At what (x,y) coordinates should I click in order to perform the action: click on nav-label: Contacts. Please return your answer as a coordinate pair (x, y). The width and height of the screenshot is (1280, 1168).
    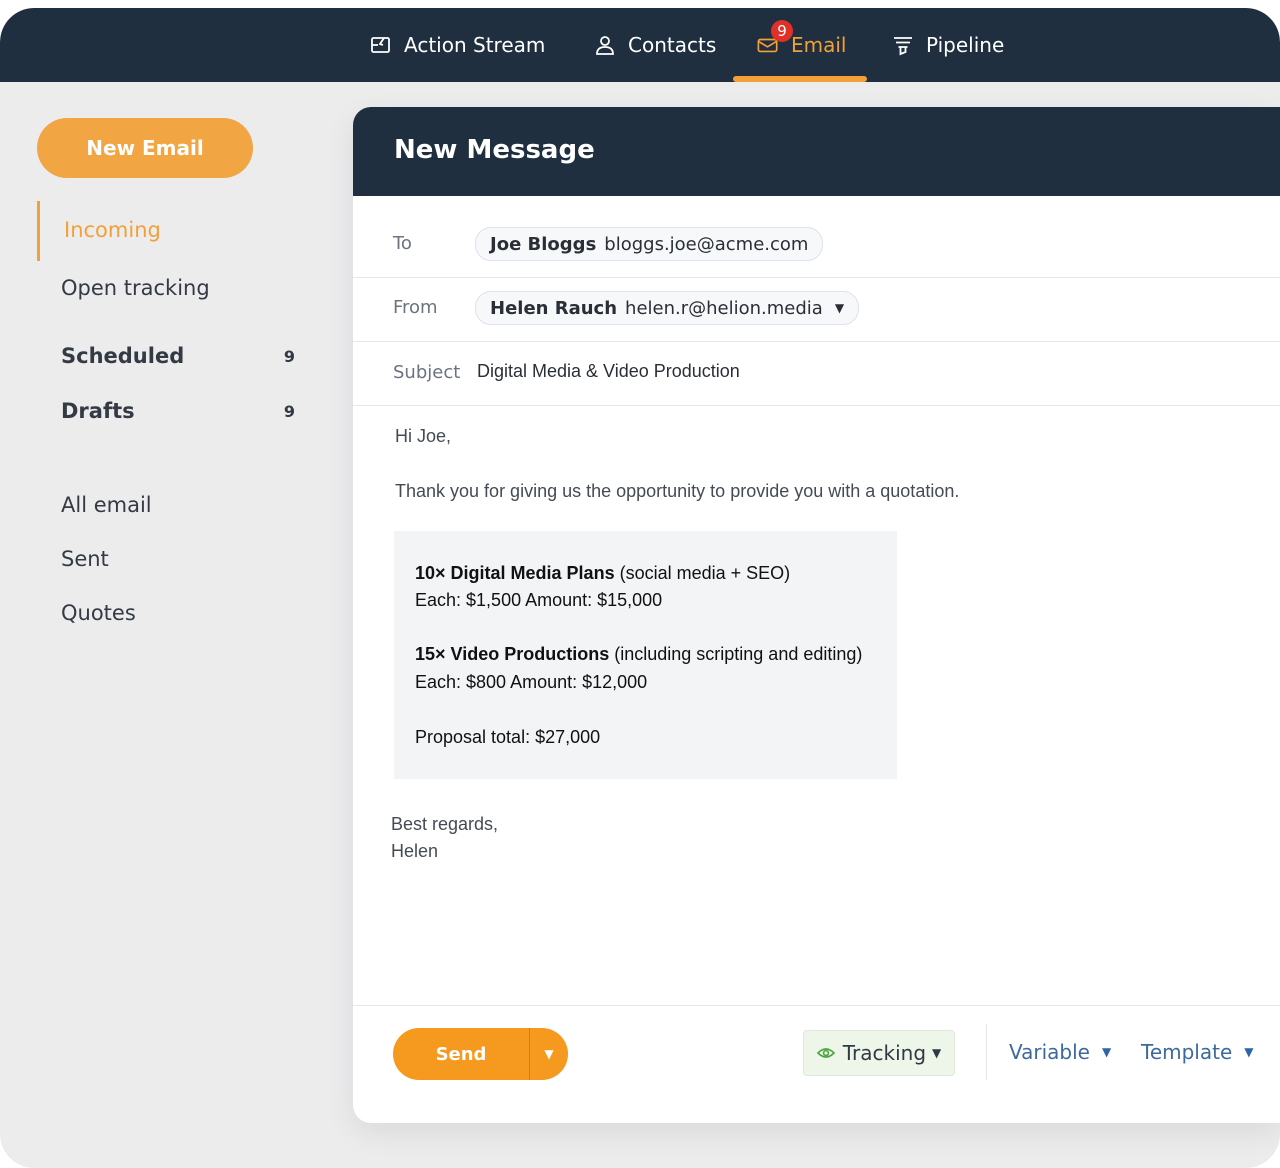
    Looking at the image, I should click on (672, 45).